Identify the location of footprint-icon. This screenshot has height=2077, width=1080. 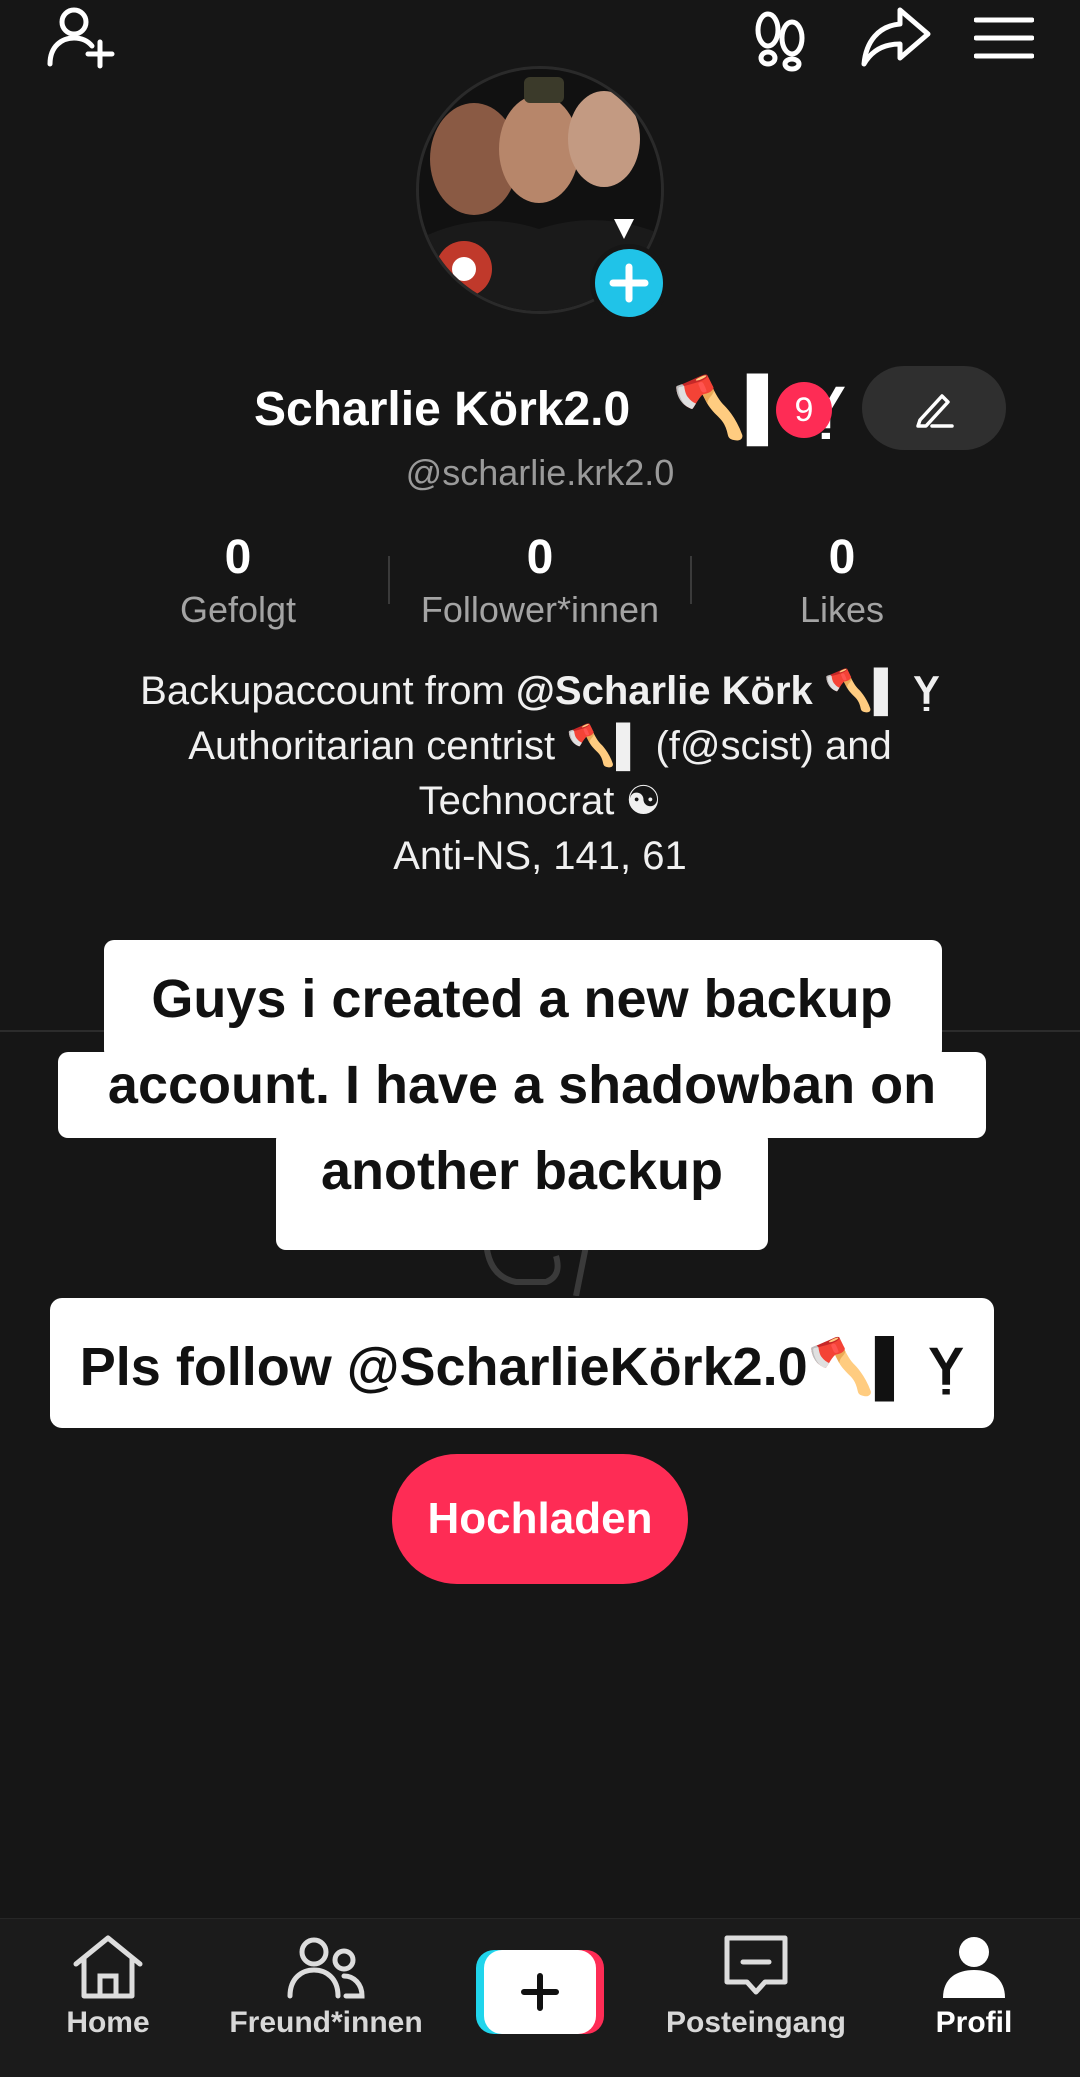
(780, 41).